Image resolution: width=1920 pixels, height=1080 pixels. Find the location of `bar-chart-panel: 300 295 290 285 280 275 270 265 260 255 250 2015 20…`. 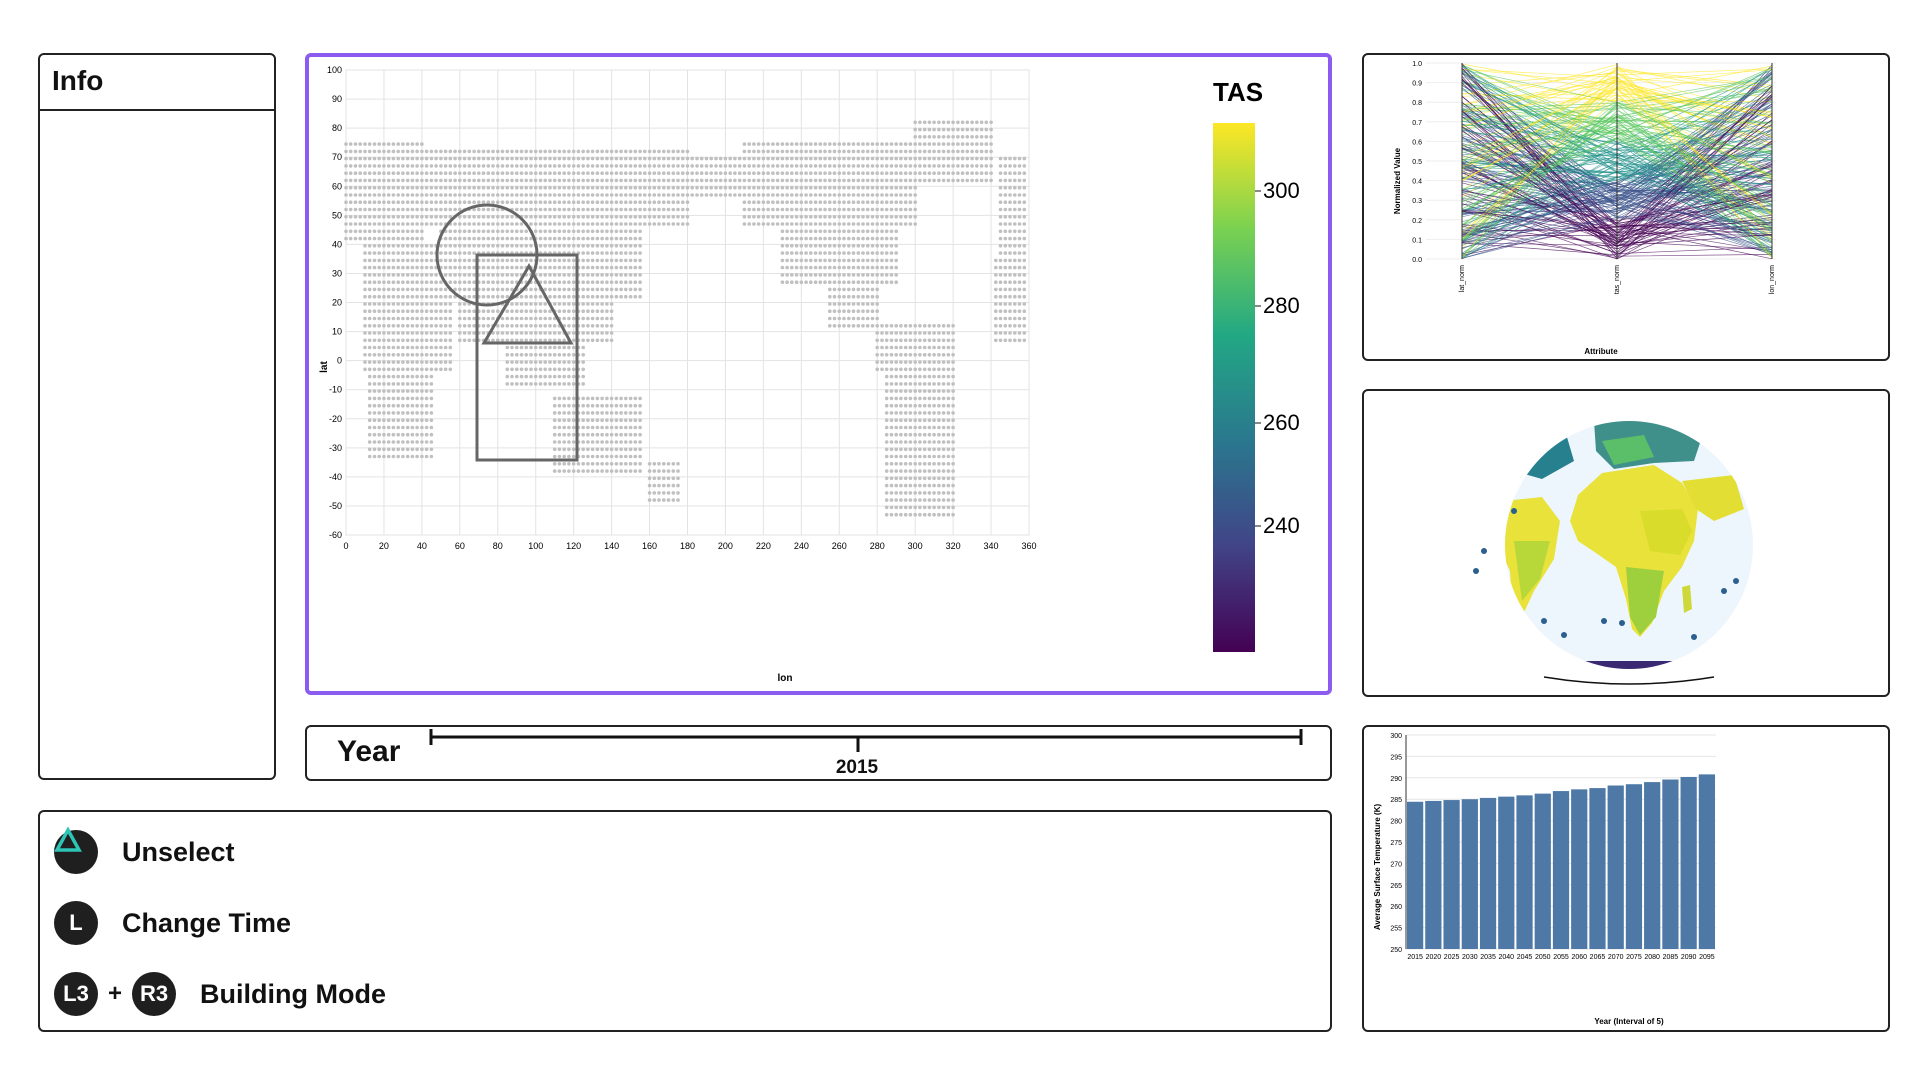

bar-chart-panel: 300 295 290 285 280 275 270 265 260 255 250 2015 20… is located at coordinates (1626, 878).